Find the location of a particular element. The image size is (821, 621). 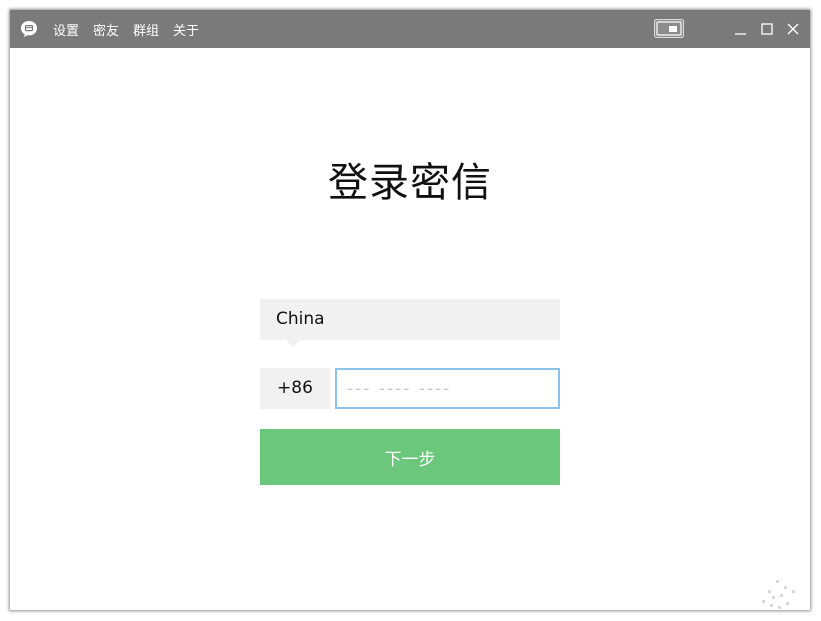

mini-mode-icon is located at coordinates (669, 28).